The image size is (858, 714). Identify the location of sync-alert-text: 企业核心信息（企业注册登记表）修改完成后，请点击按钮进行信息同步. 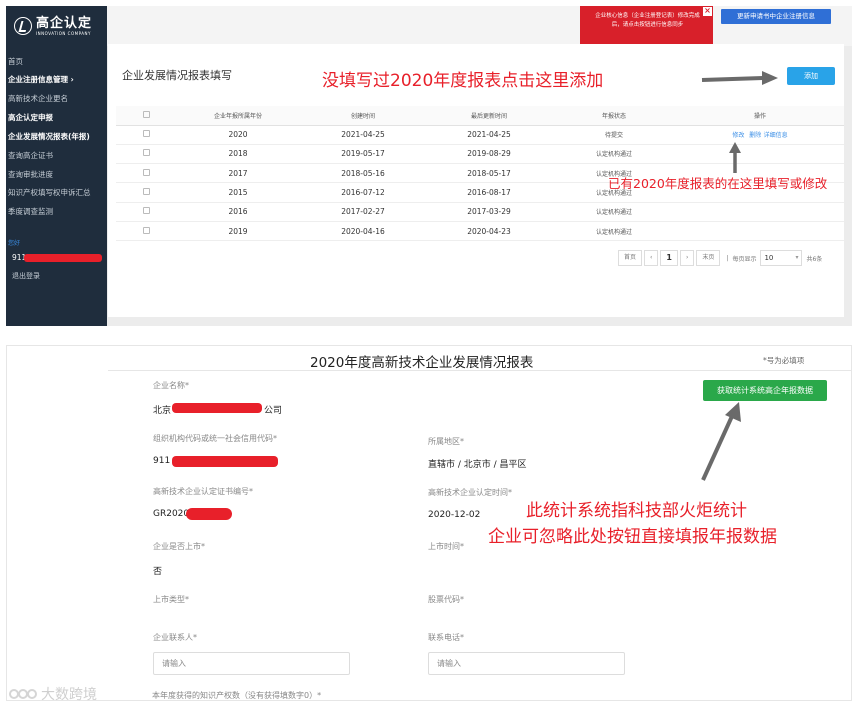
(647, 20).